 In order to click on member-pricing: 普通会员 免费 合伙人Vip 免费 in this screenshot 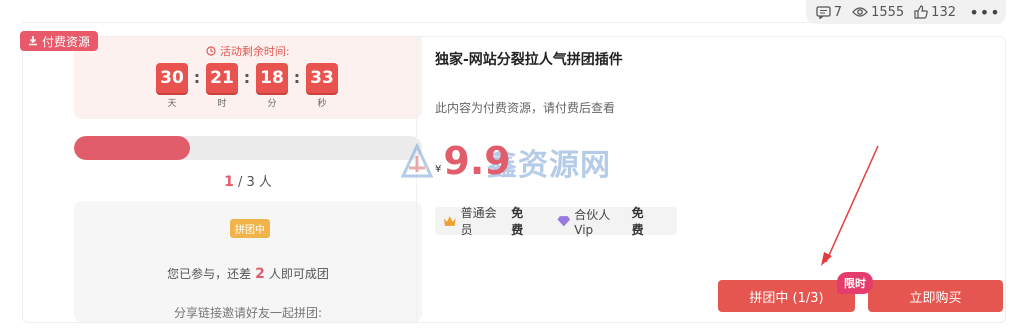, I will do `click(556, 221)`.